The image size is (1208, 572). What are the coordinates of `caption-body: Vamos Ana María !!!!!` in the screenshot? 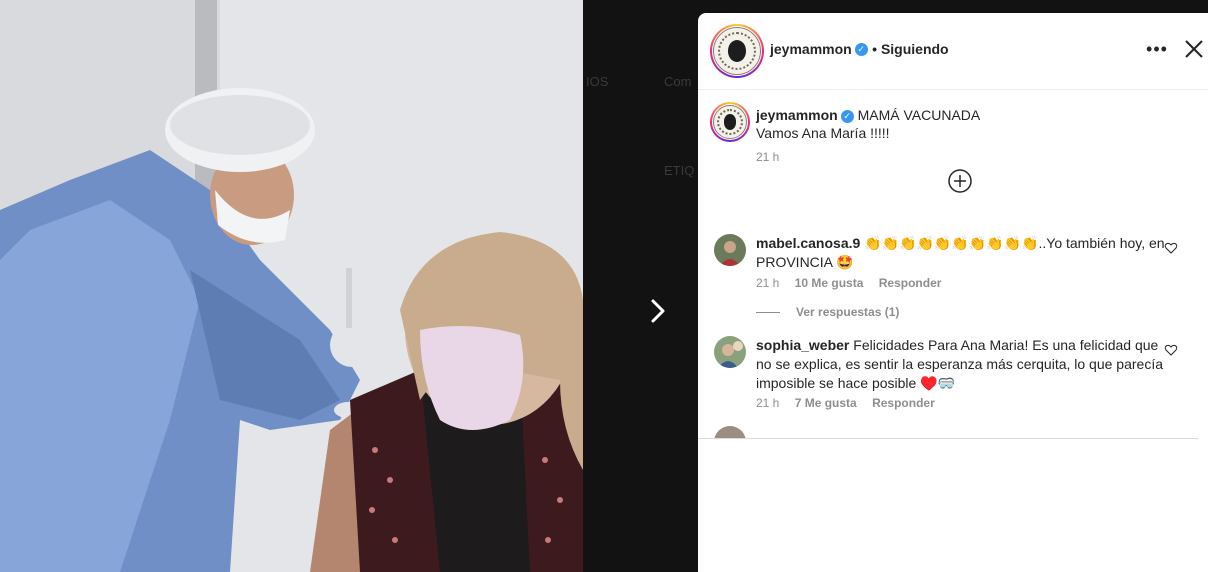 It's located at (823, 133).